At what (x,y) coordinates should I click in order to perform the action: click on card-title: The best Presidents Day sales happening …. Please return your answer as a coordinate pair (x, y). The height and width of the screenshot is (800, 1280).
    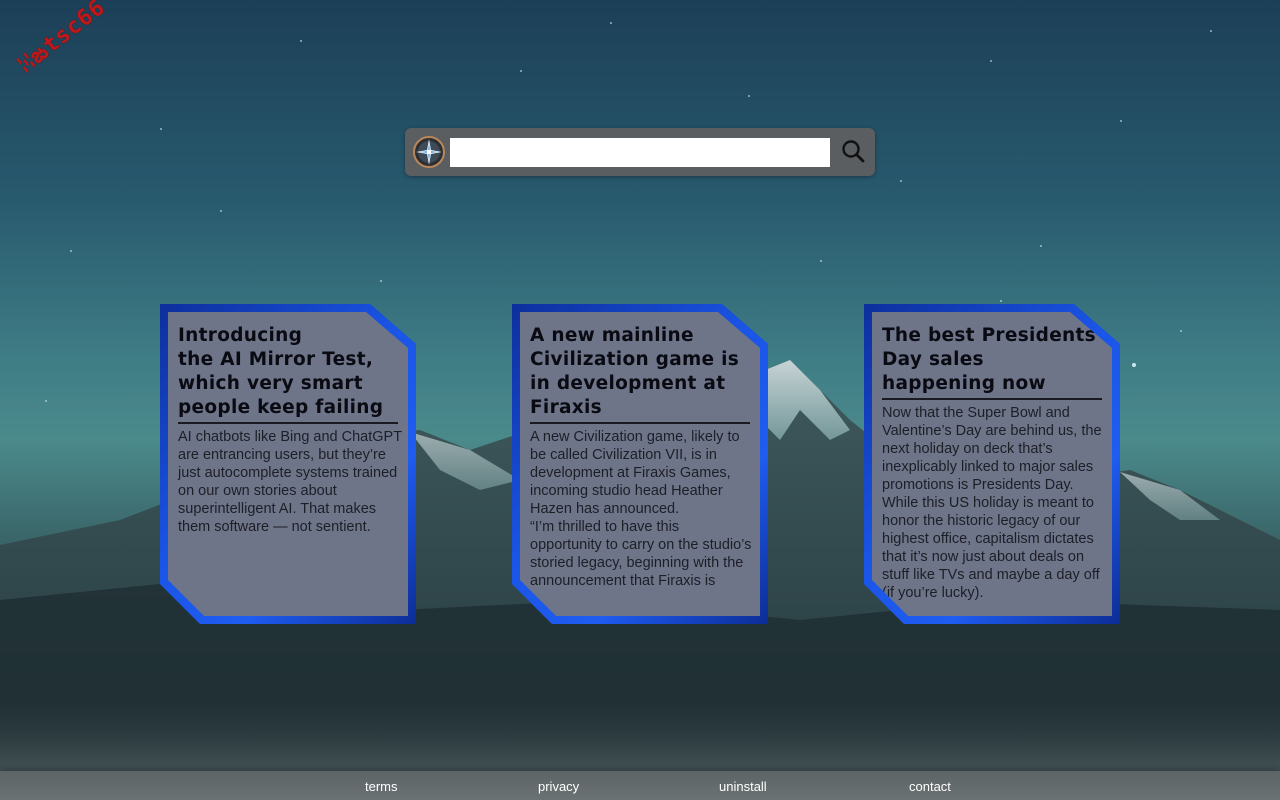
    Looking at the image, I should click on (992, 362).